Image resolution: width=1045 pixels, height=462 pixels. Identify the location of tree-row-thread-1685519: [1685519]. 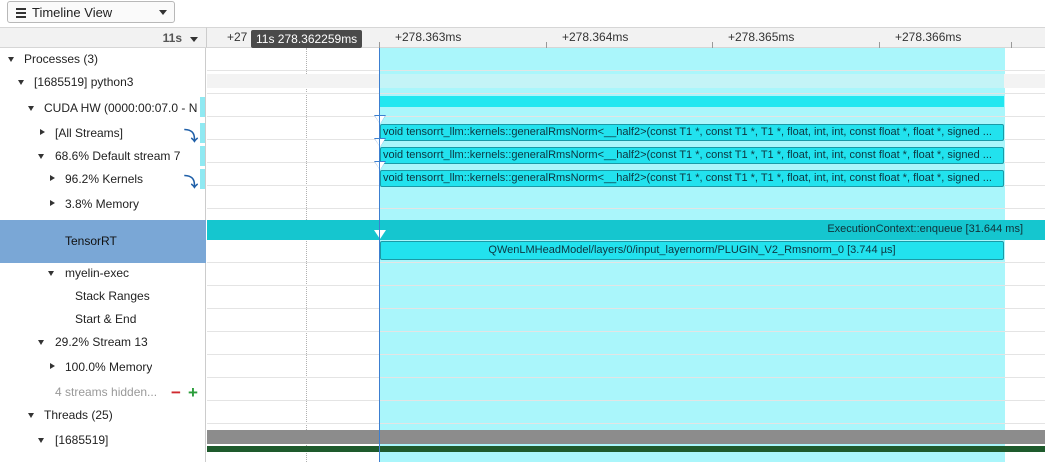
(103, 440).